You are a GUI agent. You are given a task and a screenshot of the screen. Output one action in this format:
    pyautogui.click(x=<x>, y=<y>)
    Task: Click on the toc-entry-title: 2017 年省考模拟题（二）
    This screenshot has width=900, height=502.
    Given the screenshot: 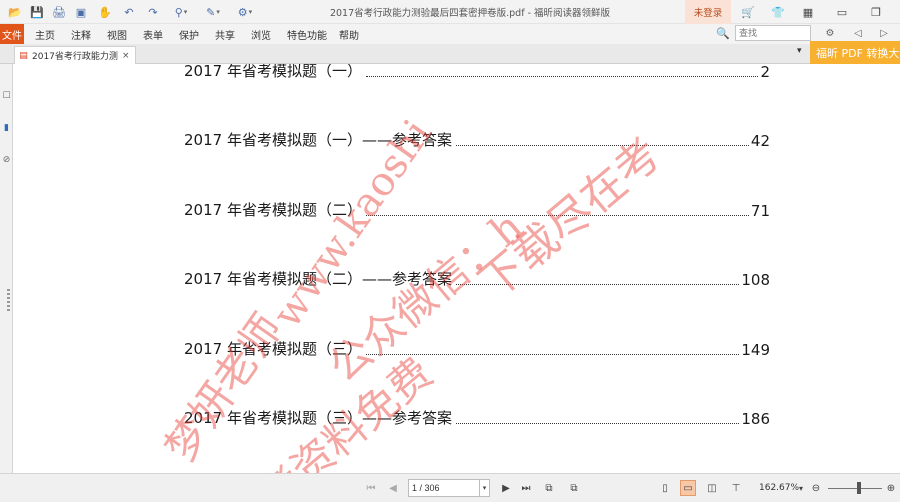 What is the action you would take?
    pyautogui.click(x=273, y=210)
    